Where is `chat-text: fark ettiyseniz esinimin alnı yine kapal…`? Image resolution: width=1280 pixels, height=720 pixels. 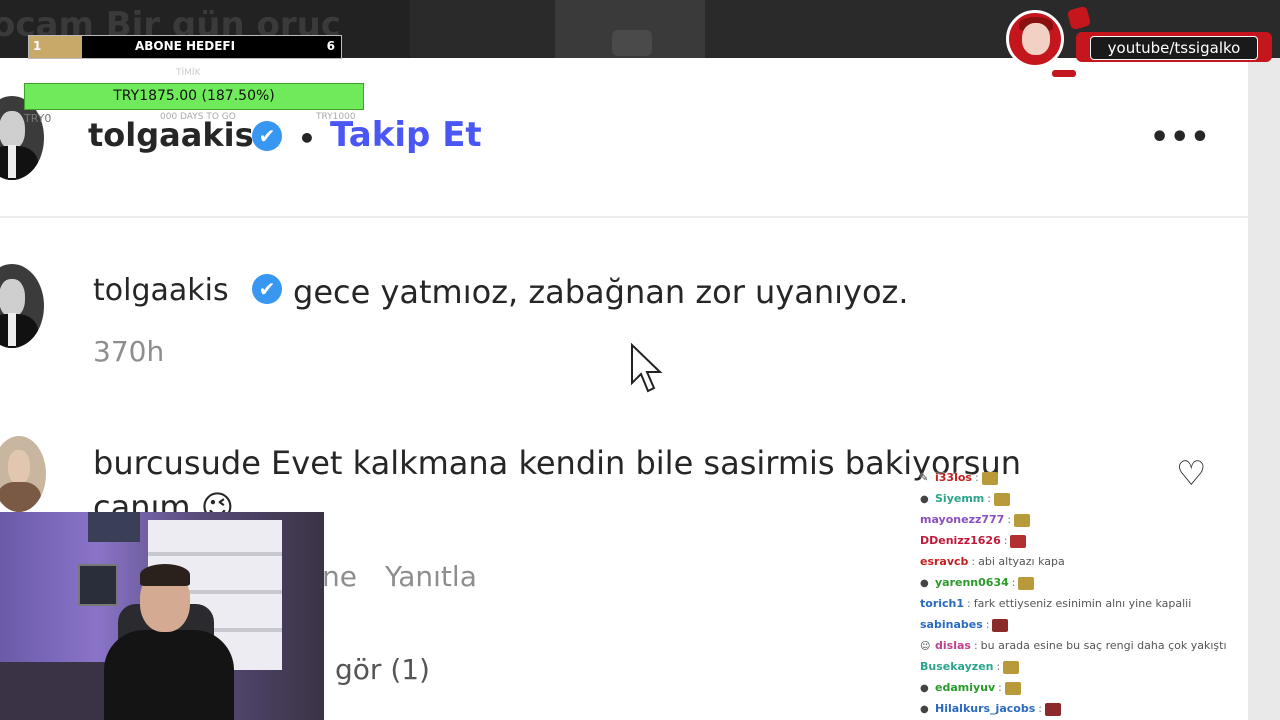 chat-text: fark ettiyseniz esinimin alnı yine kapal… is located at coordinates (1082, 603).